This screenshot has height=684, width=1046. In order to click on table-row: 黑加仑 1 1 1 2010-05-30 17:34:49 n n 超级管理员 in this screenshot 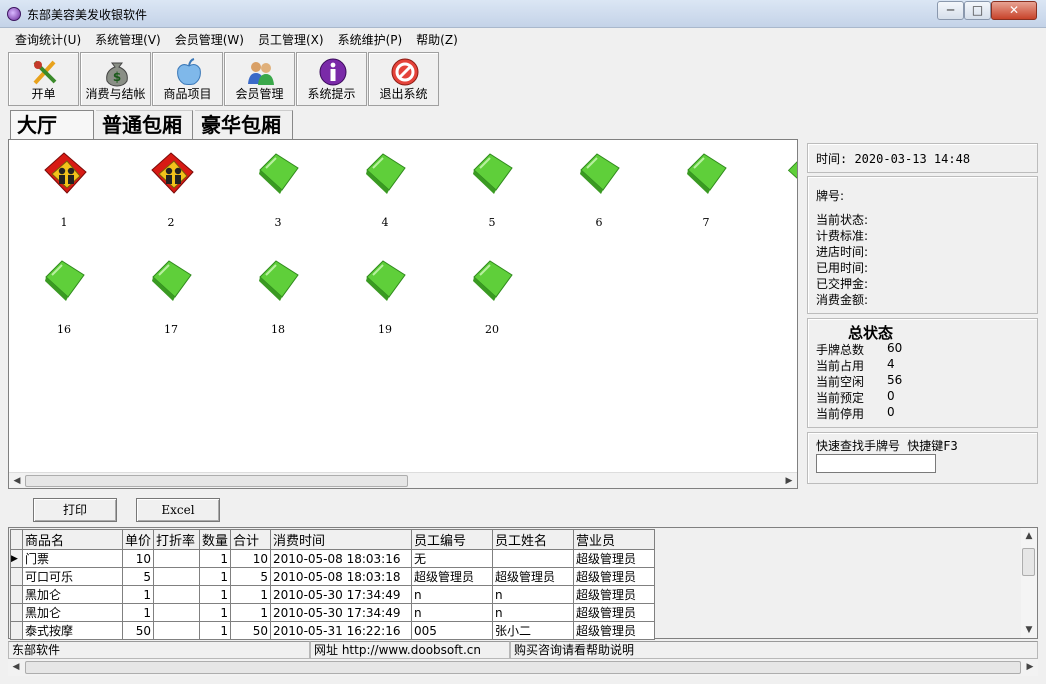, I will do `click(333, 594)`.